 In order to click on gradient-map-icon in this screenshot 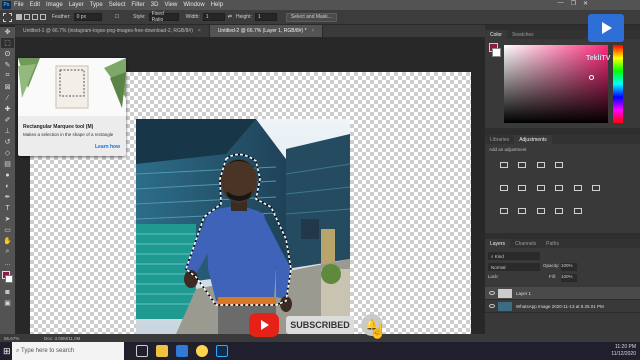, I will do `click(577, 211)`.